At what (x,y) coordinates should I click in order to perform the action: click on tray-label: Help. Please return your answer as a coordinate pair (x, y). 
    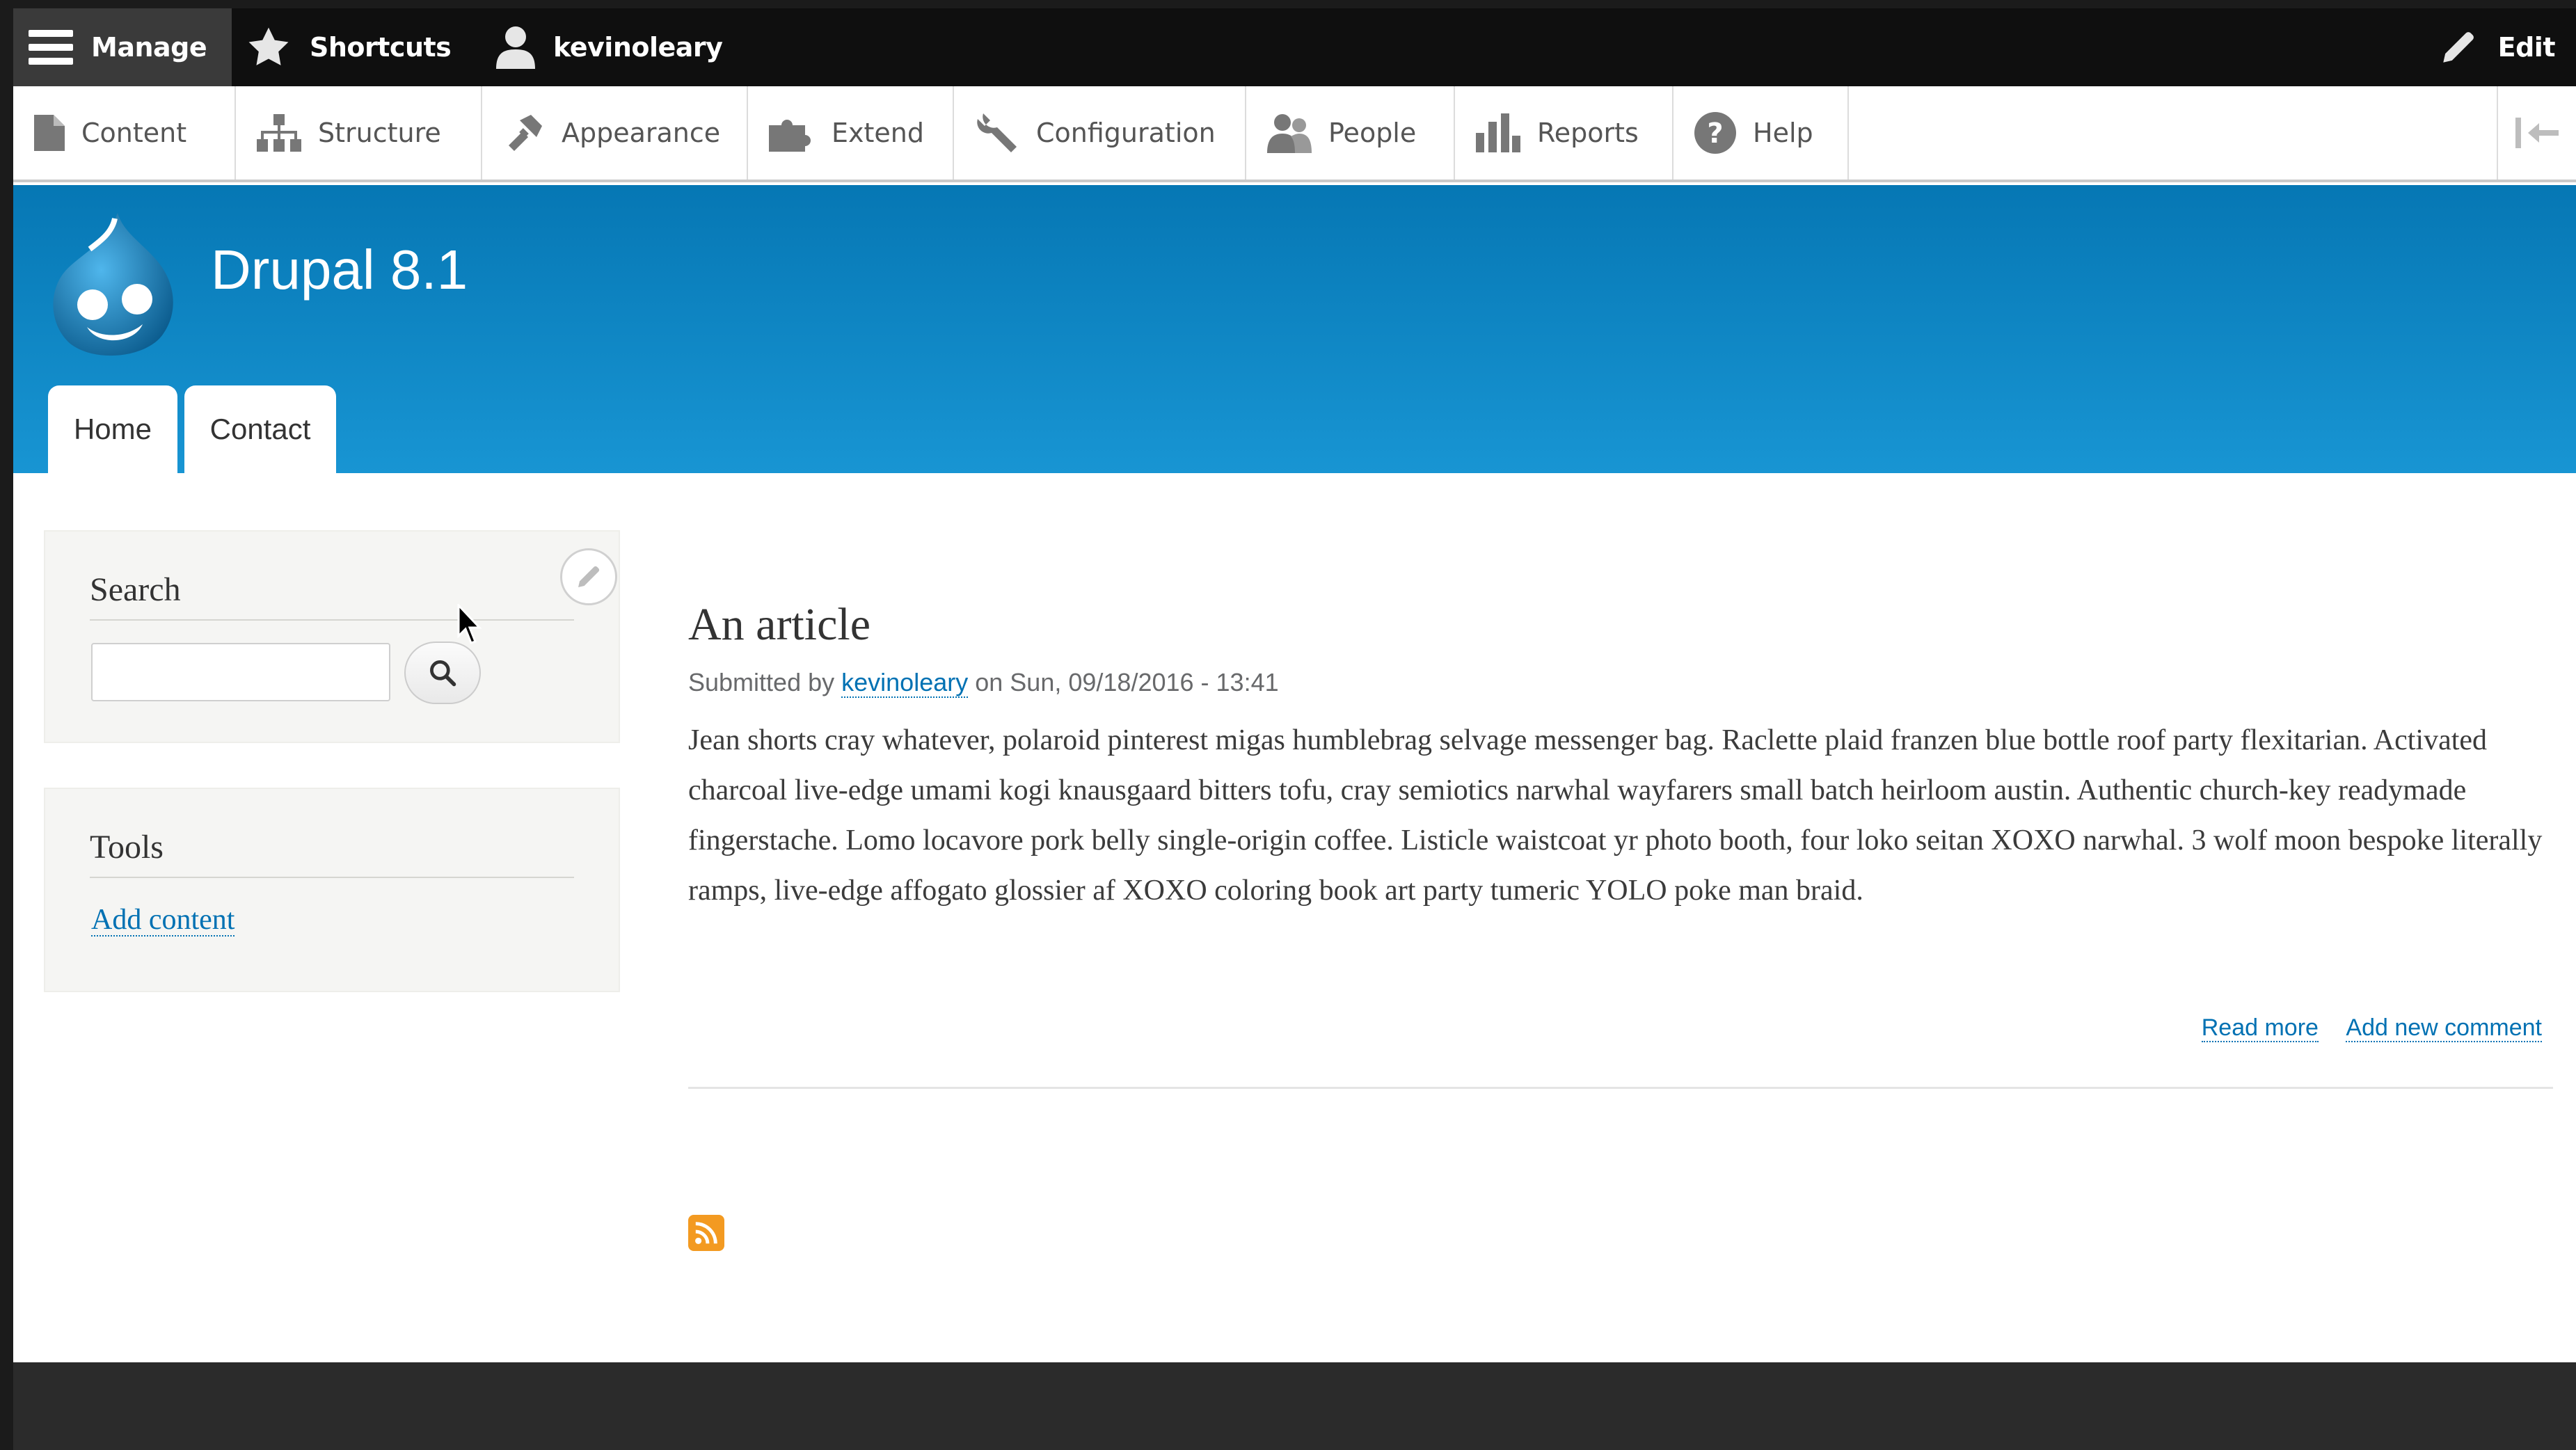
    Looking at the image, I should click on (1783, 133).